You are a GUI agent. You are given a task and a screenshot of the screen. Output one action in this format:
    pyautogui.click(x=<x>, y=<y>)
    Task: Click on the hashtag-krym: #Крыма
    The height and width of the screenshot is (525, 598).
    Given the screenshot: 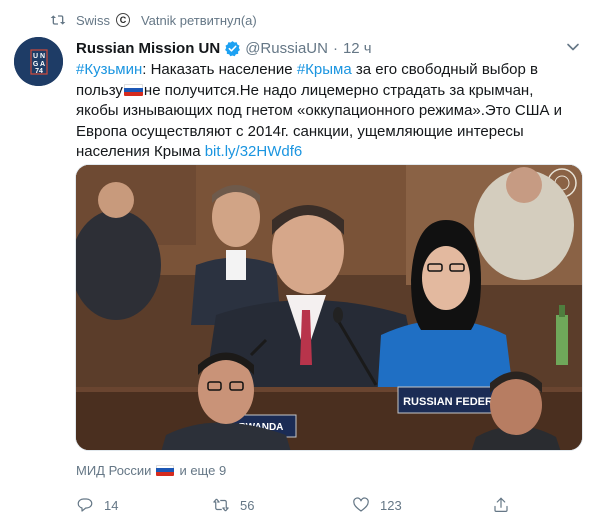 What is the action you would take?
    pyautogui.click(x=324, y=69)
    